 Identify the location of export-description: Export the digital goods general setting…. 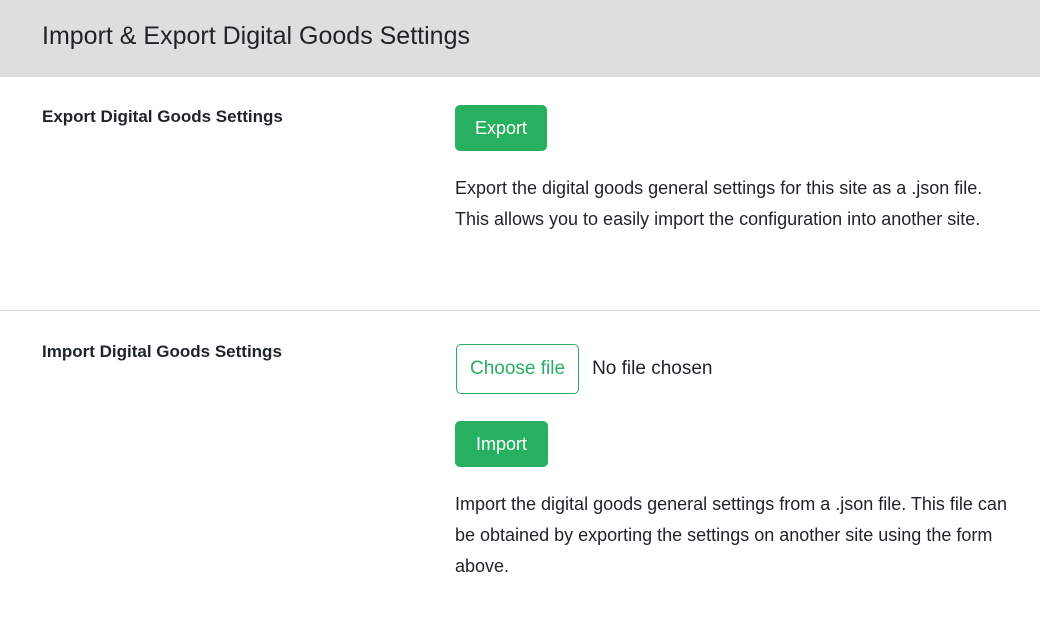
(719, 203).